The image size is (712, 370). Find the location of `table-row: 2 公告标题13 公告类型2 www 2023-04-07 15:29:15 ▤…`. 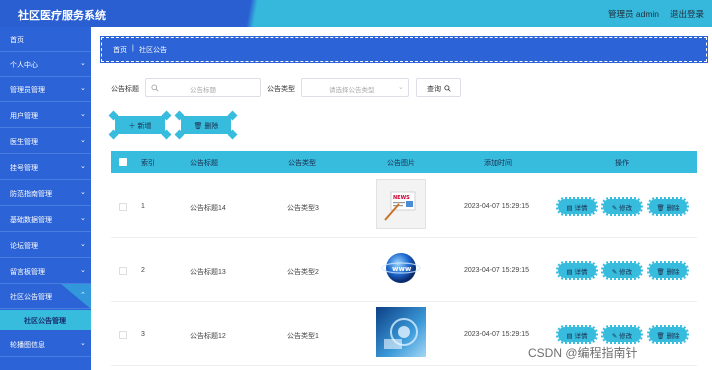

table-row: 2 公告标题13 公告类型2 www 2023-04-07 15:29:15 ▤… is located at coordinates (404, 270).